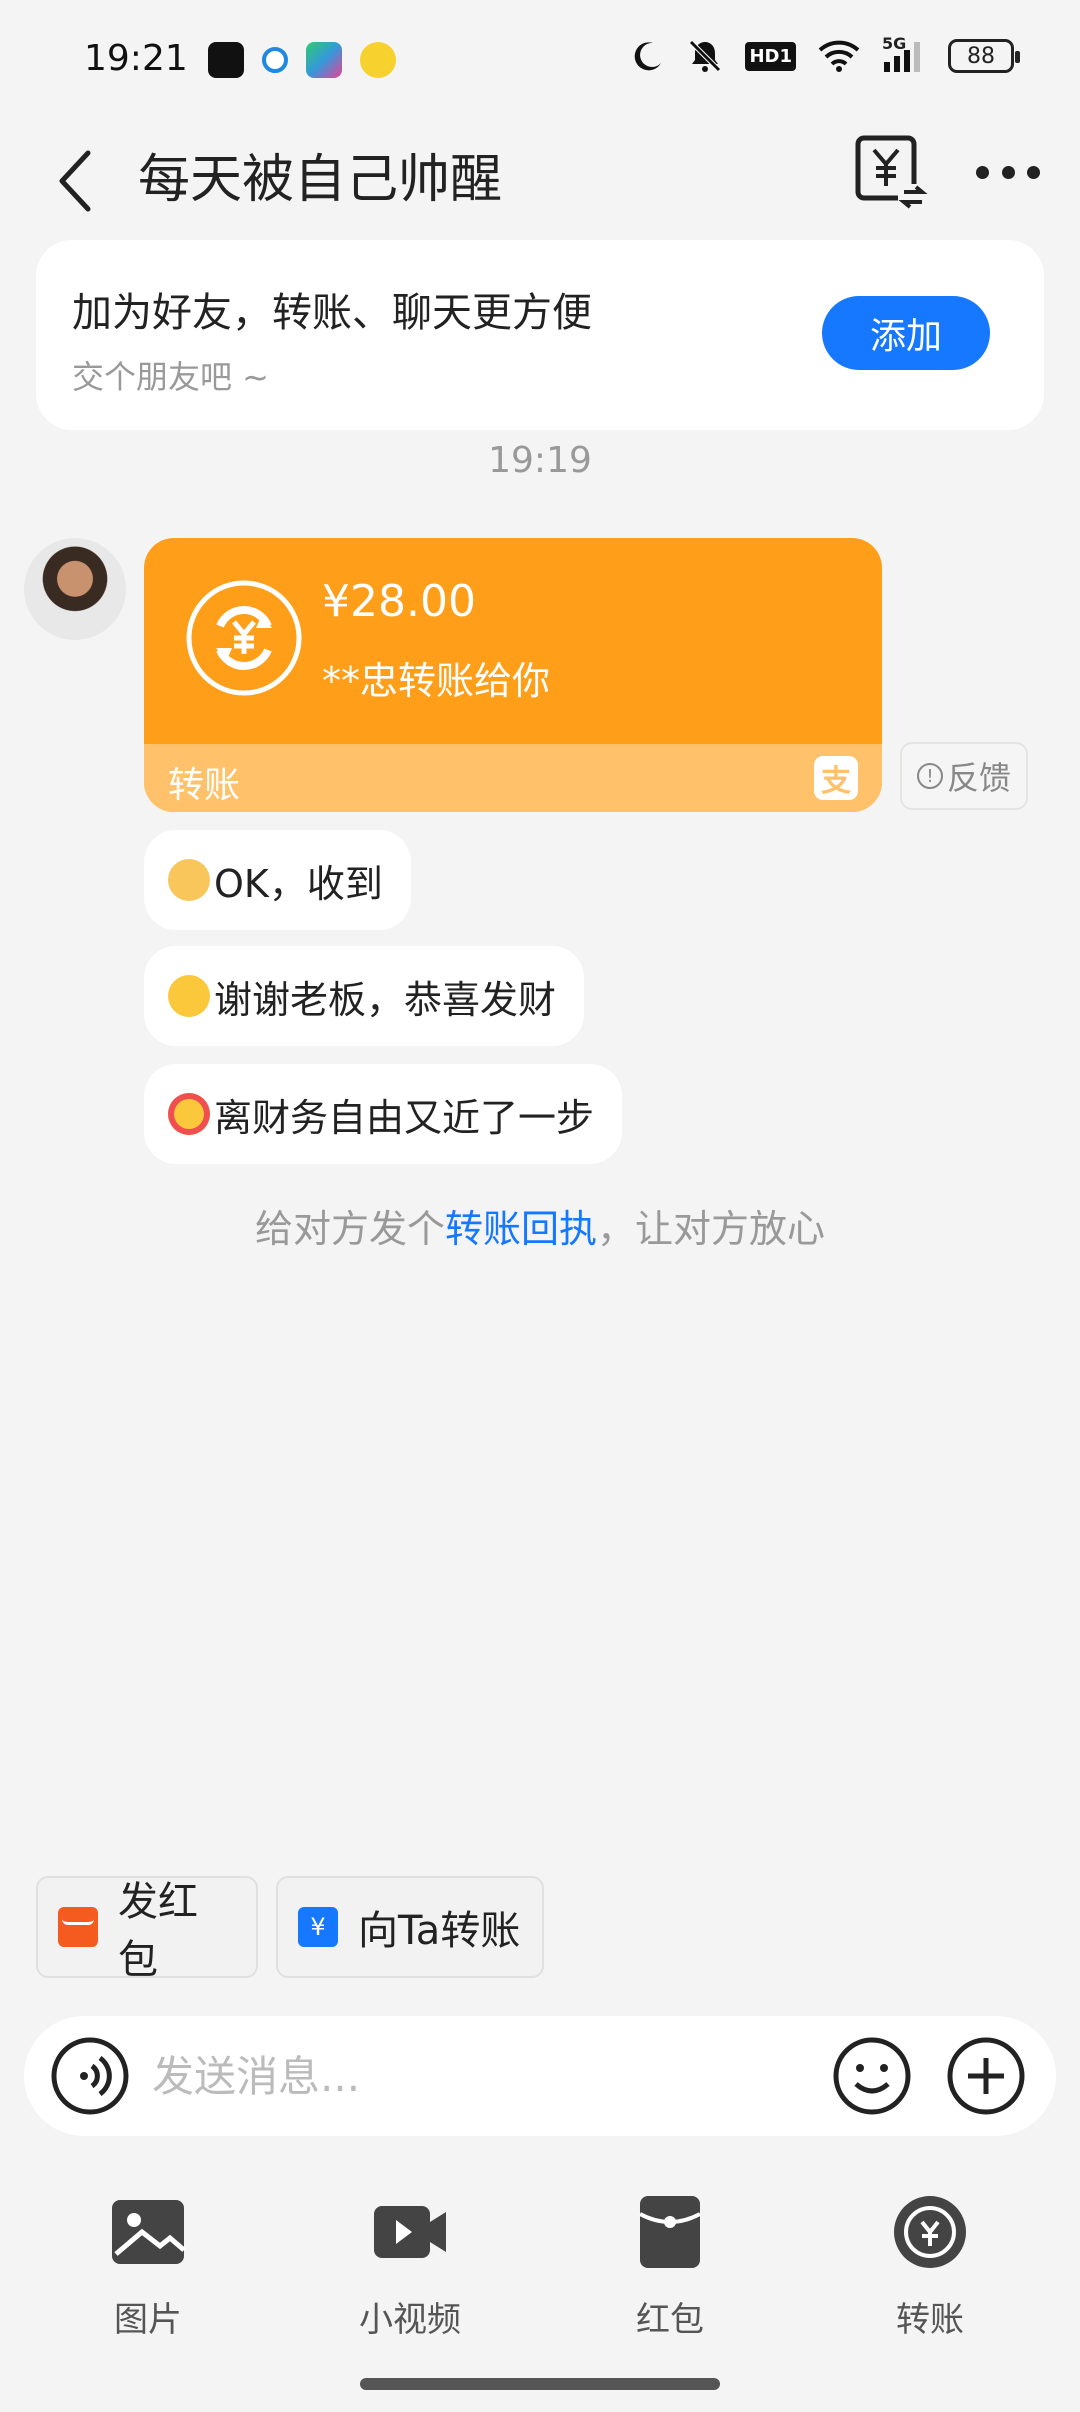 This screenshot has width=1080, height=2412. I want to click on hd-icon: HD1, so click(770, 56).